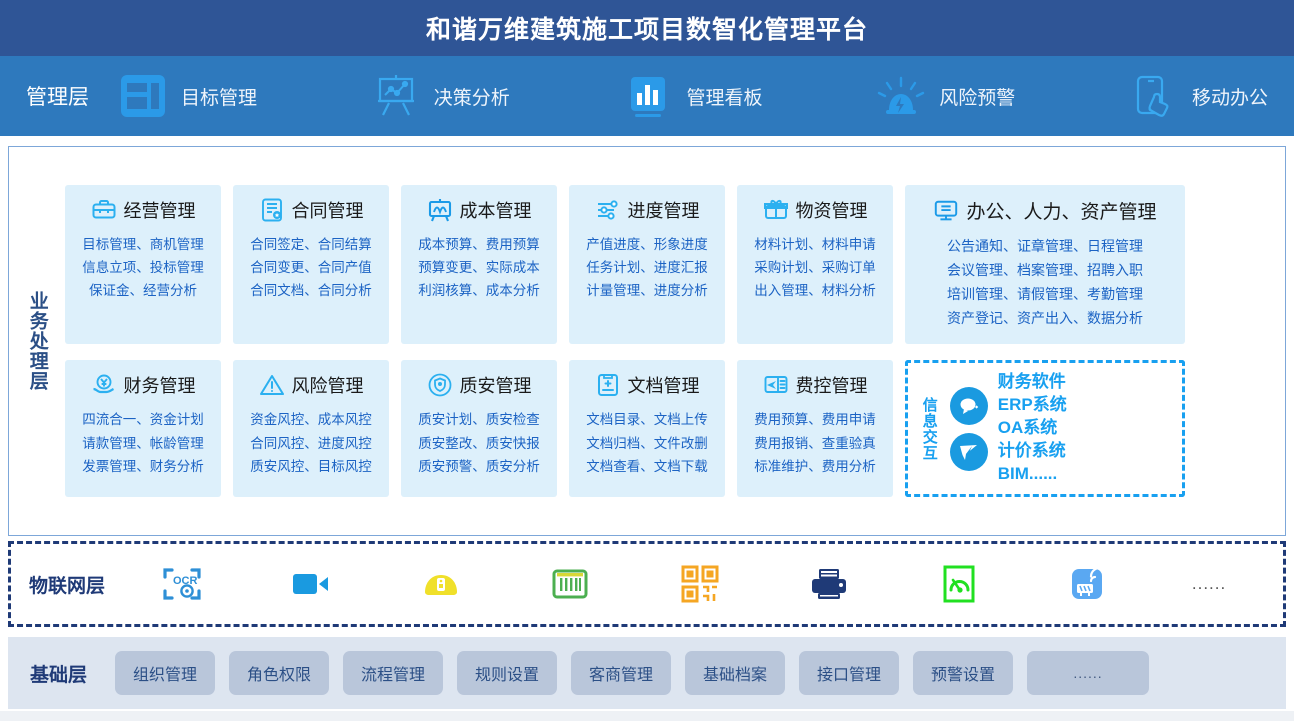 The height and width of the screenshot is (721, 1294). I want to click on card-expense-control-management: 费控管理 费用预算、费用申请 费用报销、查重验真 标准维护、费用分析, so click(815, 428).